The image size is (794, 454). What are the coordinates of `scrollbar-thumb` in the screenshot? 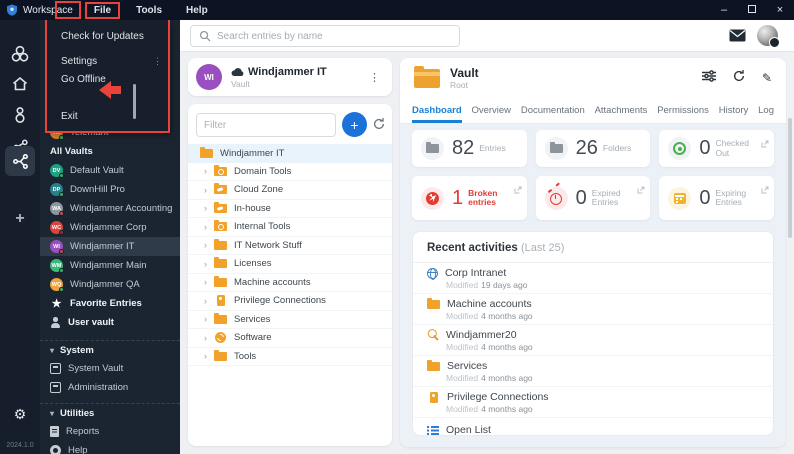 It's located at (790, 178).